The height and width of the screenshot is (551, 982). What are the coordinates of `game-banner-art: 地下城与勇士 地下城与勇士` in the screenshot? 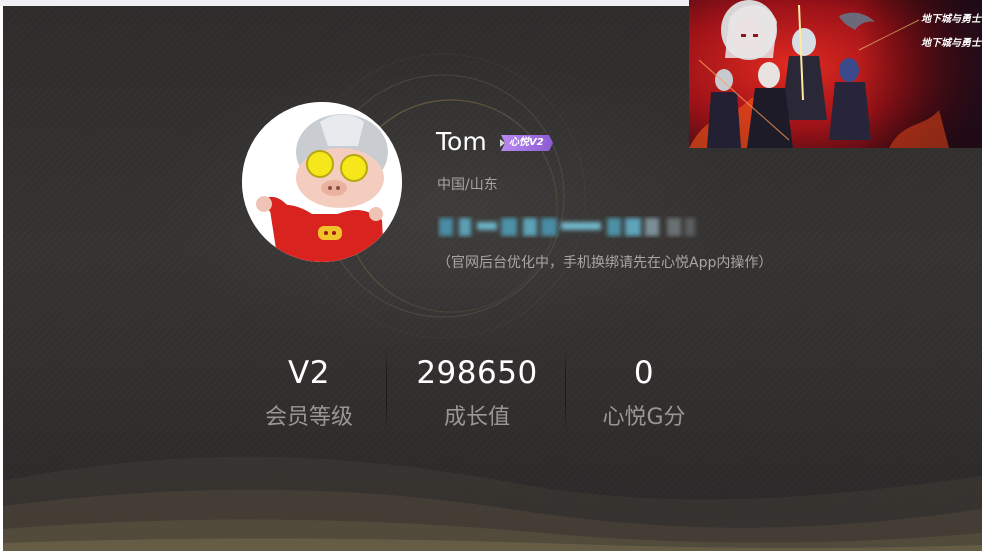 It's located at (835, 74).